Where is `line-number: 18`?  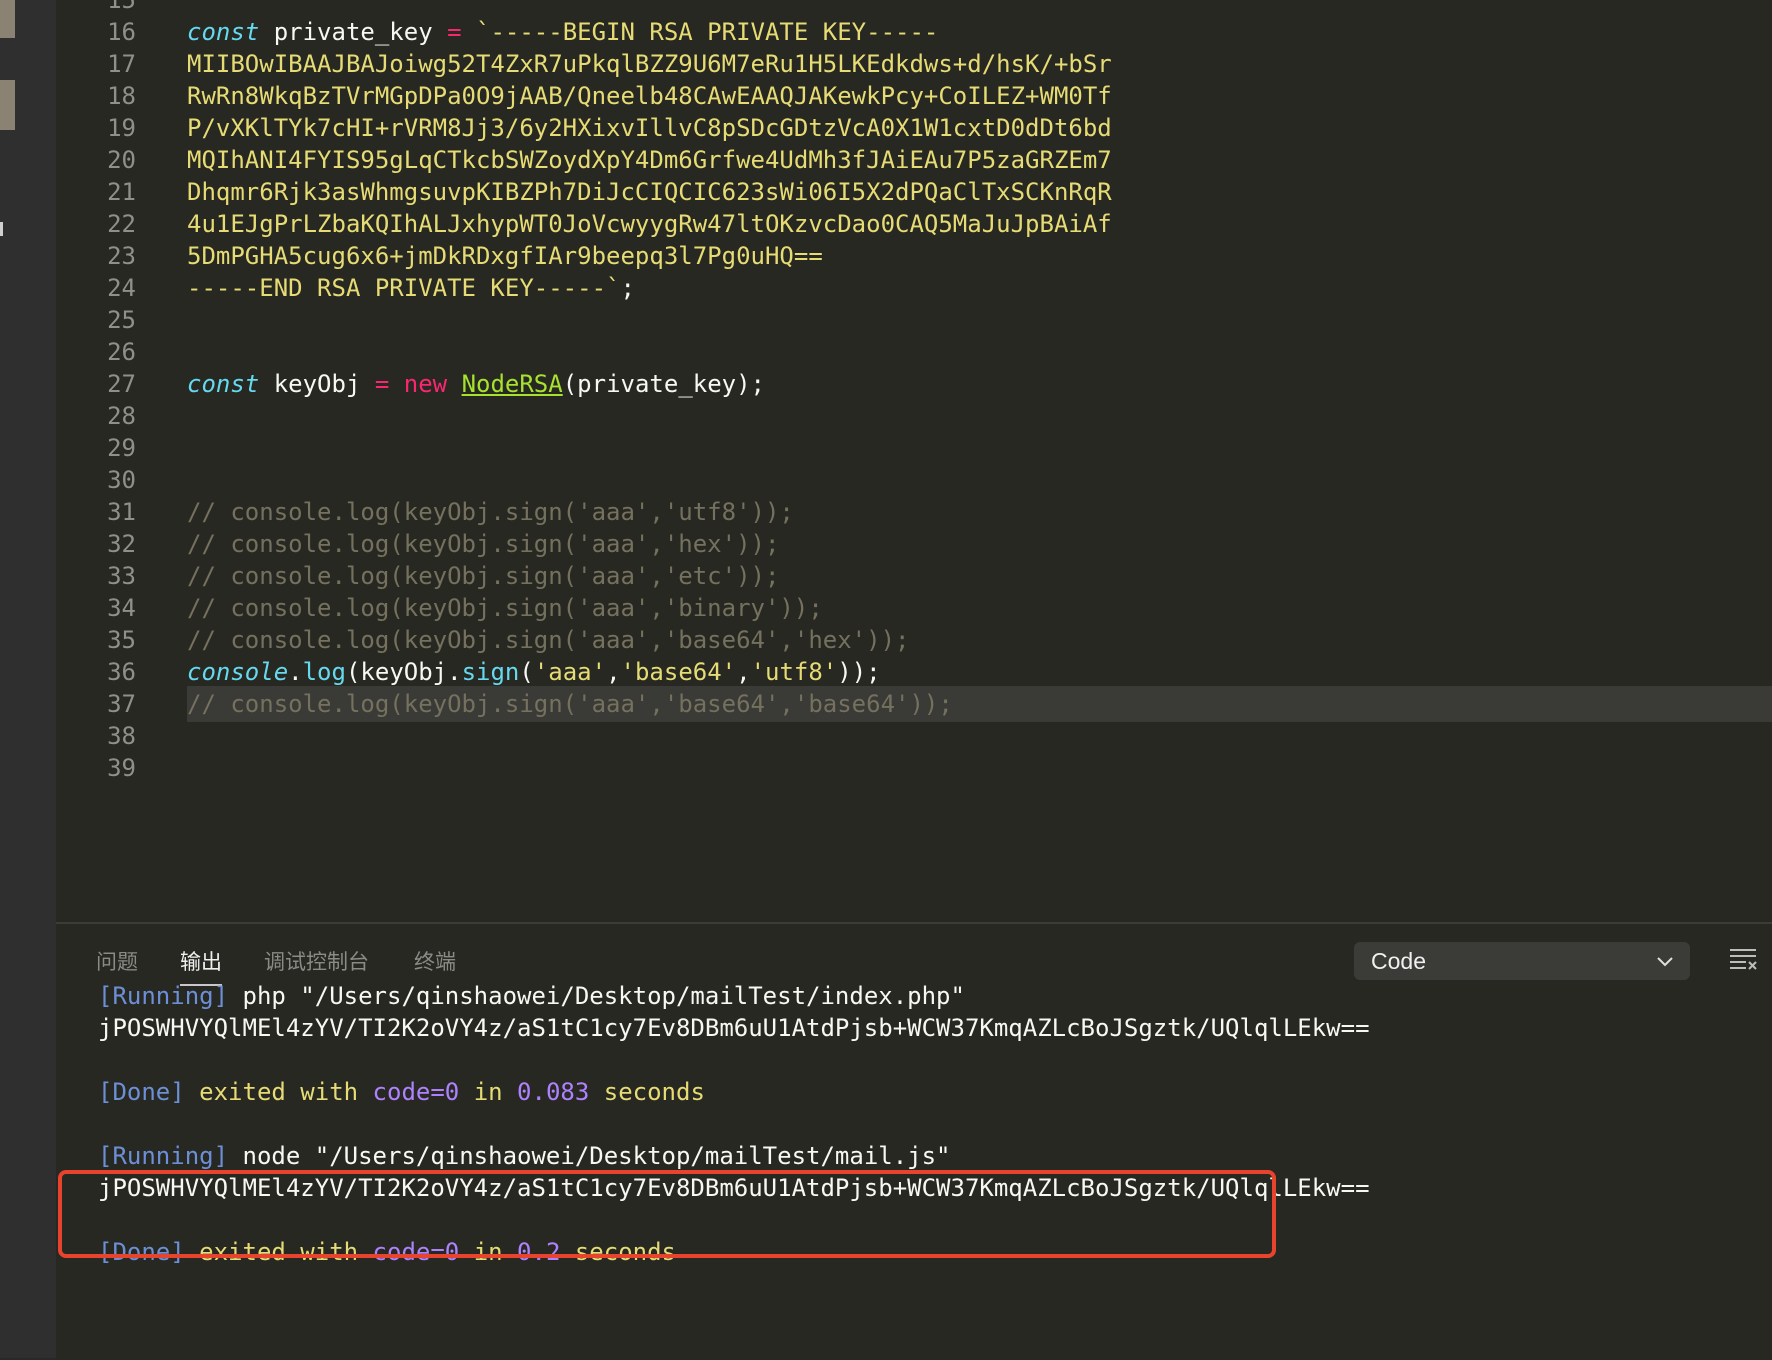 line-number: 18 is located at coordinates (121, 96).